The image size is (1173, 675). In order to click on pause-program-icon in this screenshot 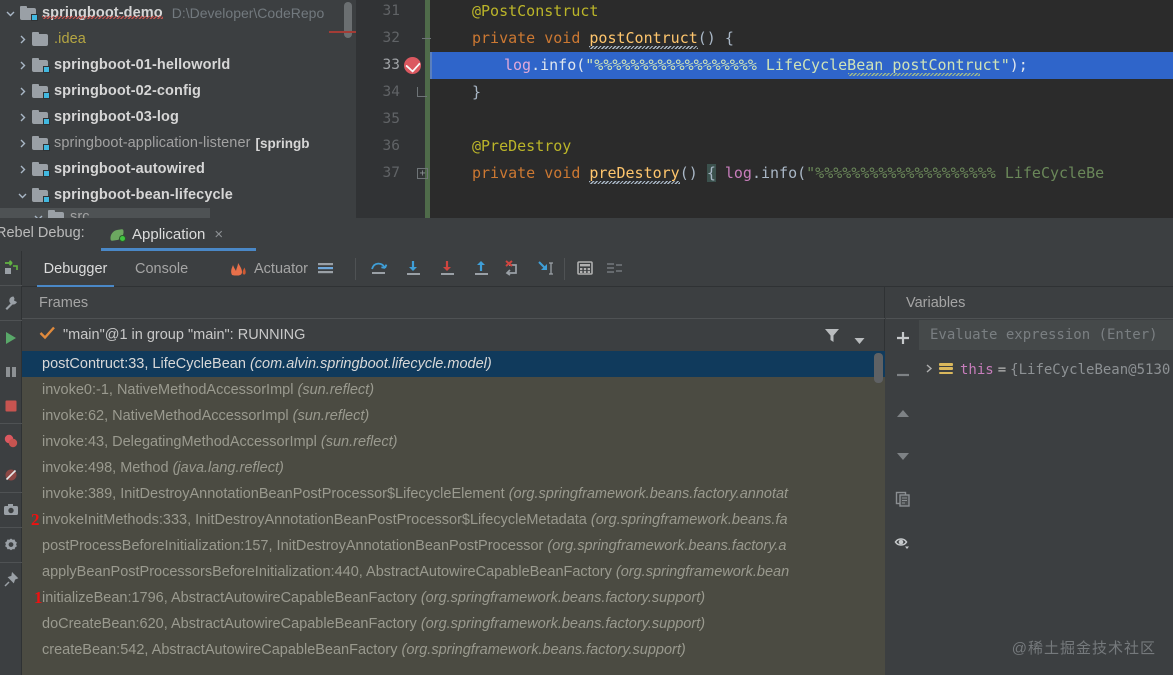, I will do `click(11, 372)`.